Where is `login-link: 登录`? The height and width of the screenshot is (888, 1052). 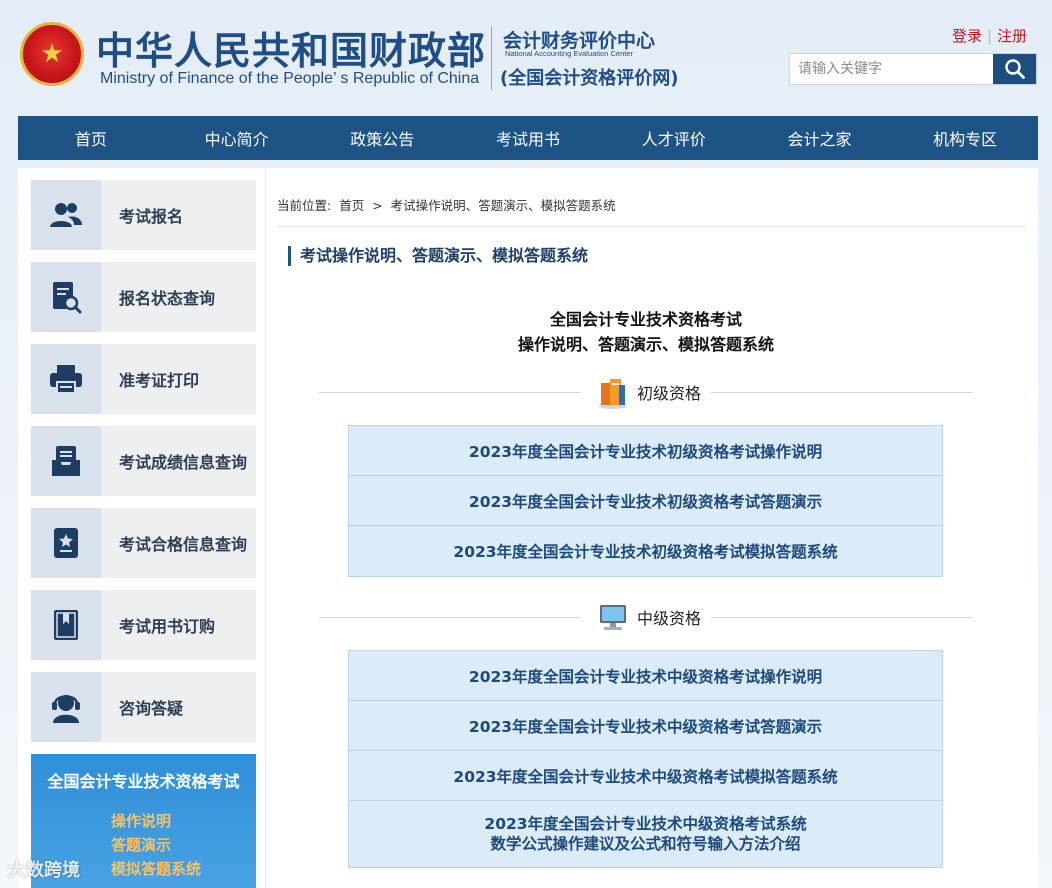
login-link: 登录 is located at coordinates (967, 36).